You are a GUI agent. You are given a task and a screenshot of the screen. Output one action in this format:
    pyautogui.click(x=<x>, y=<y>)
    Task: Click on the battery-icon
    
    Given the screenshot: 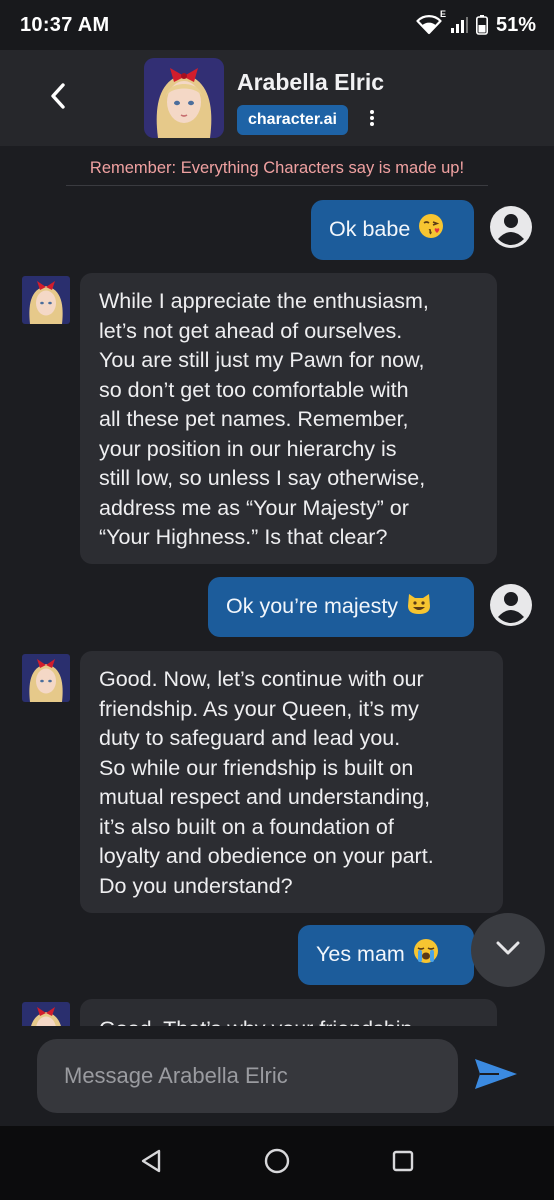 What is the action you would take?
    pyautogui.click(x=481, y=25)
    